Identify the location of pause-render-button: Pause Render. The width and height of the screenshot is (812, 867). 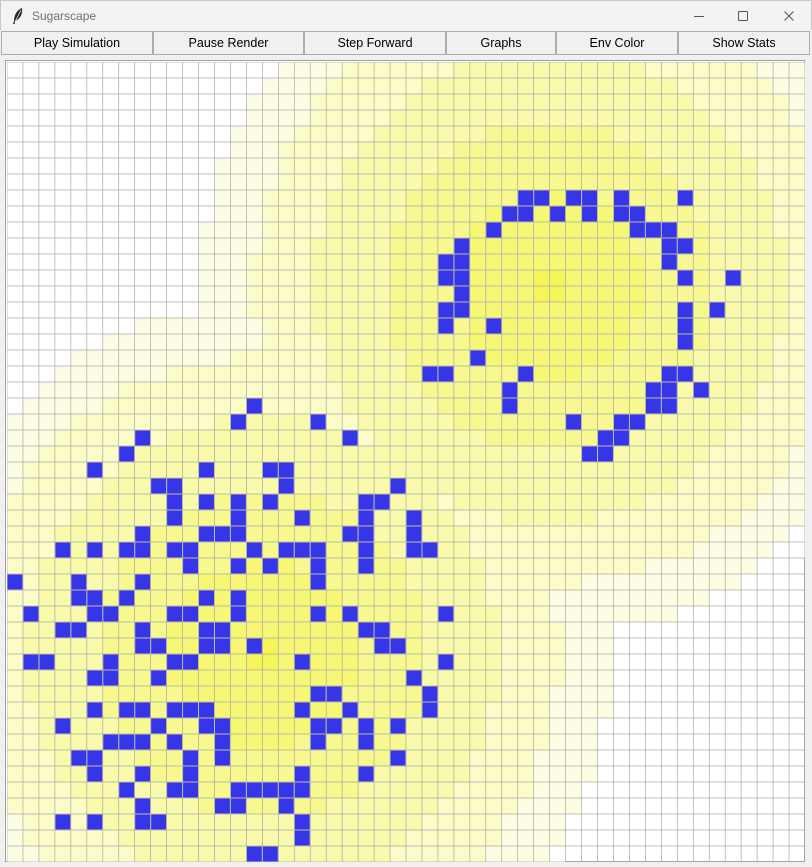
(228, 43).